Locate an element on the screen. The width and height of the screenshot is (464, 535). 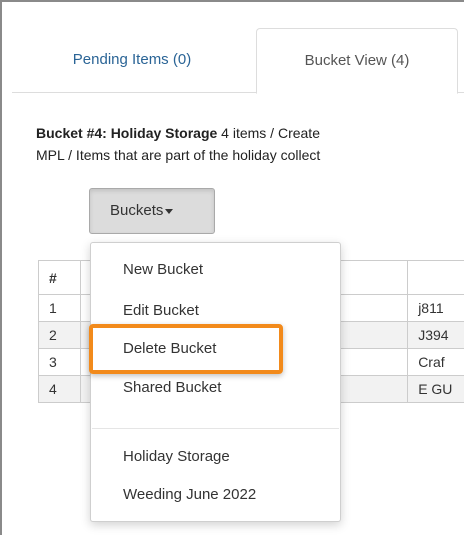
menu-item-new-bucket: New Bucket is located at coordinates (163, 269).